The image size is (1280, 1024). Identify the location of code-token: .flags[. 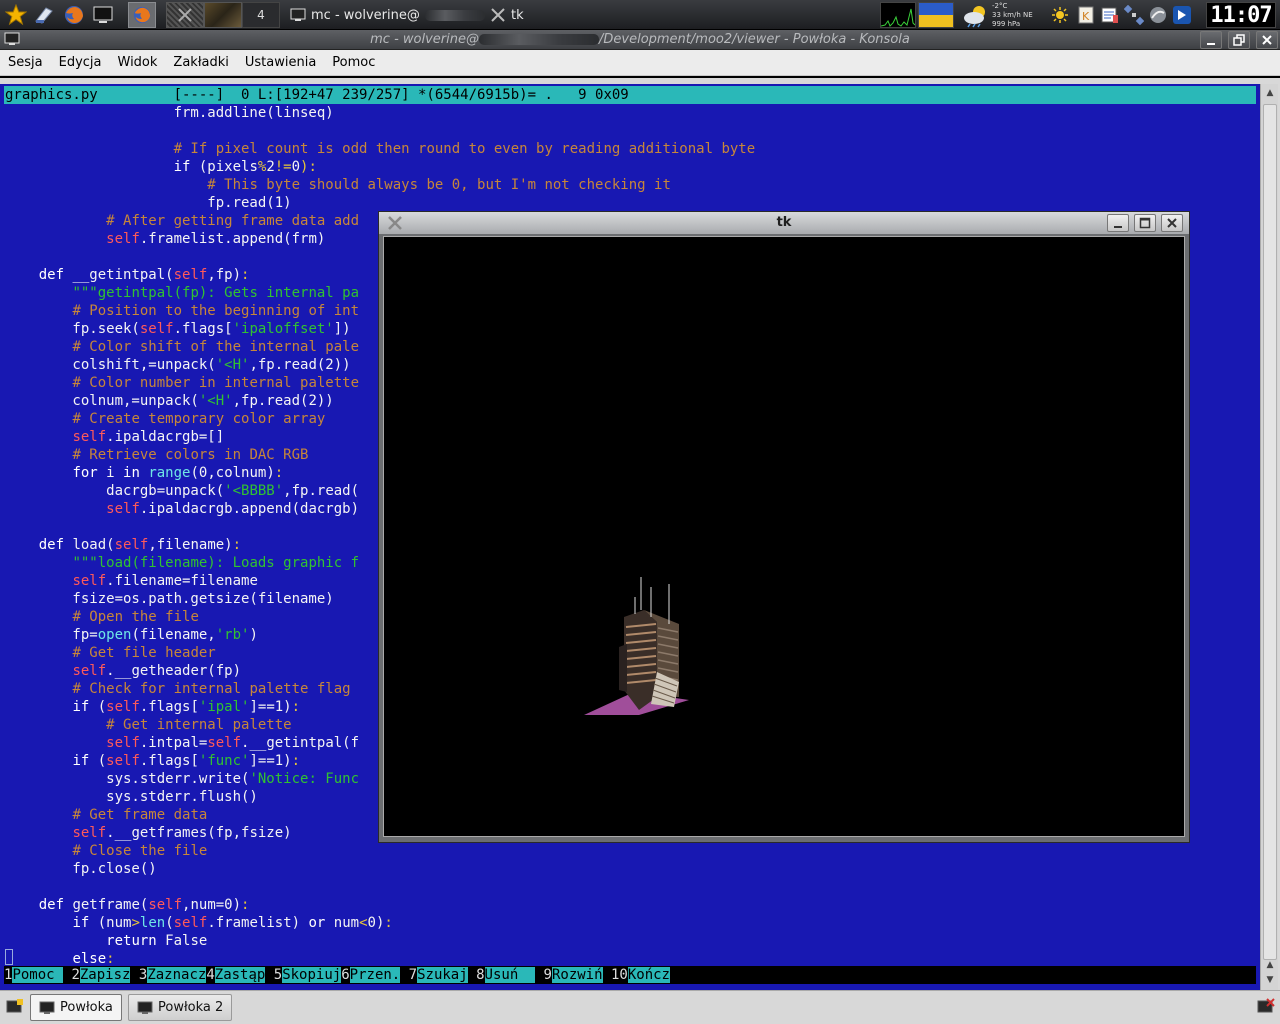
(169, 707).